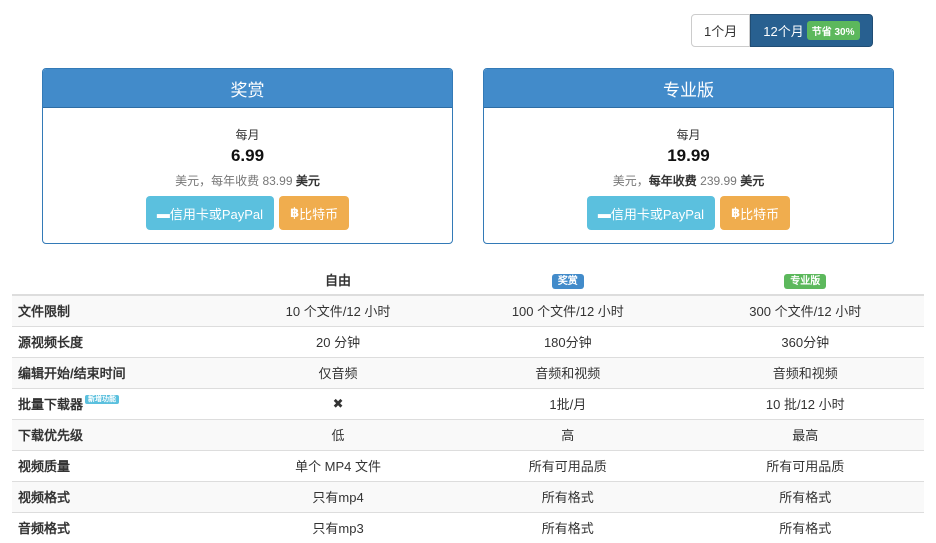 The image size is (936, 543). I want to click on monthly-label: 1个月, so click(721, 31).